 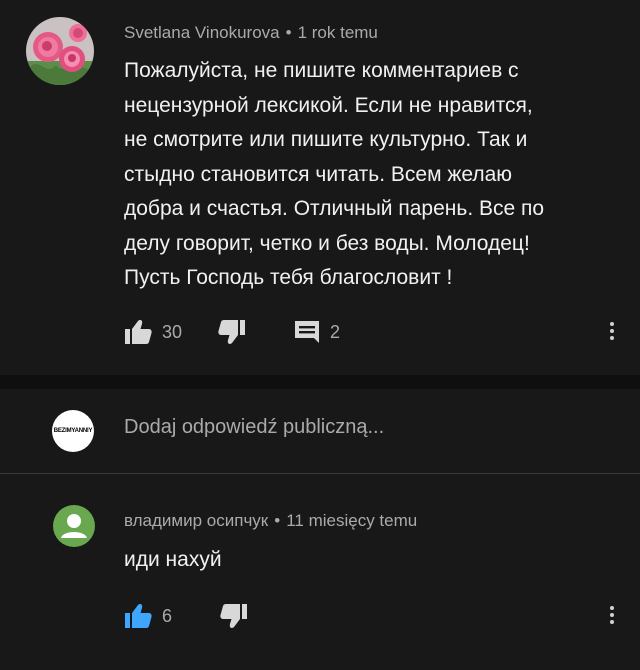 I want to click on replies-button: 2, so click(x=317, y=332).